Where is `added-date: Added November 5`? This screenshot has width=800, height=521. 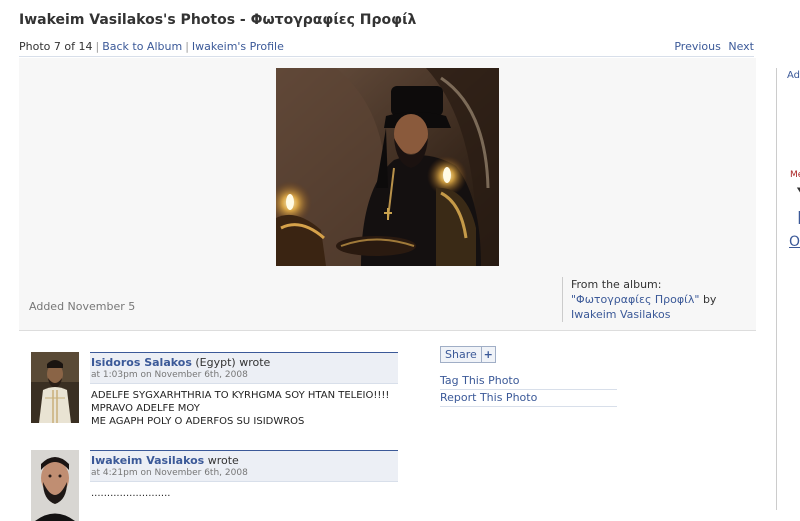 added-date: Added November 5 is located at coordinates (82, 306).